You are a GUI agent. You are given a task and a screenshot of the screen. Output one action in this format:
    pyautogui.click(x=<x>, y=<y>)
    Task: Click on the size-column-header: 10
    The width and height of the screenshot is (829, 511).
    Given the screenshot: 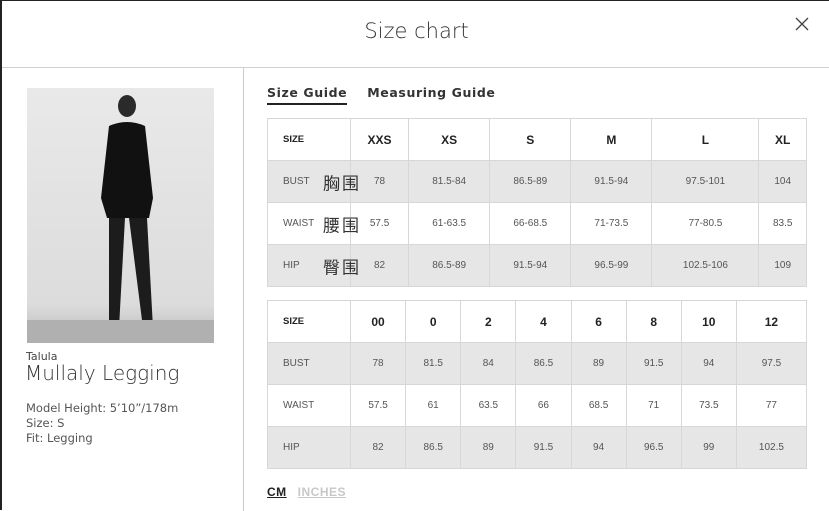 What is the action you would take?
    pyautogui.click(x=708, y=321)
    